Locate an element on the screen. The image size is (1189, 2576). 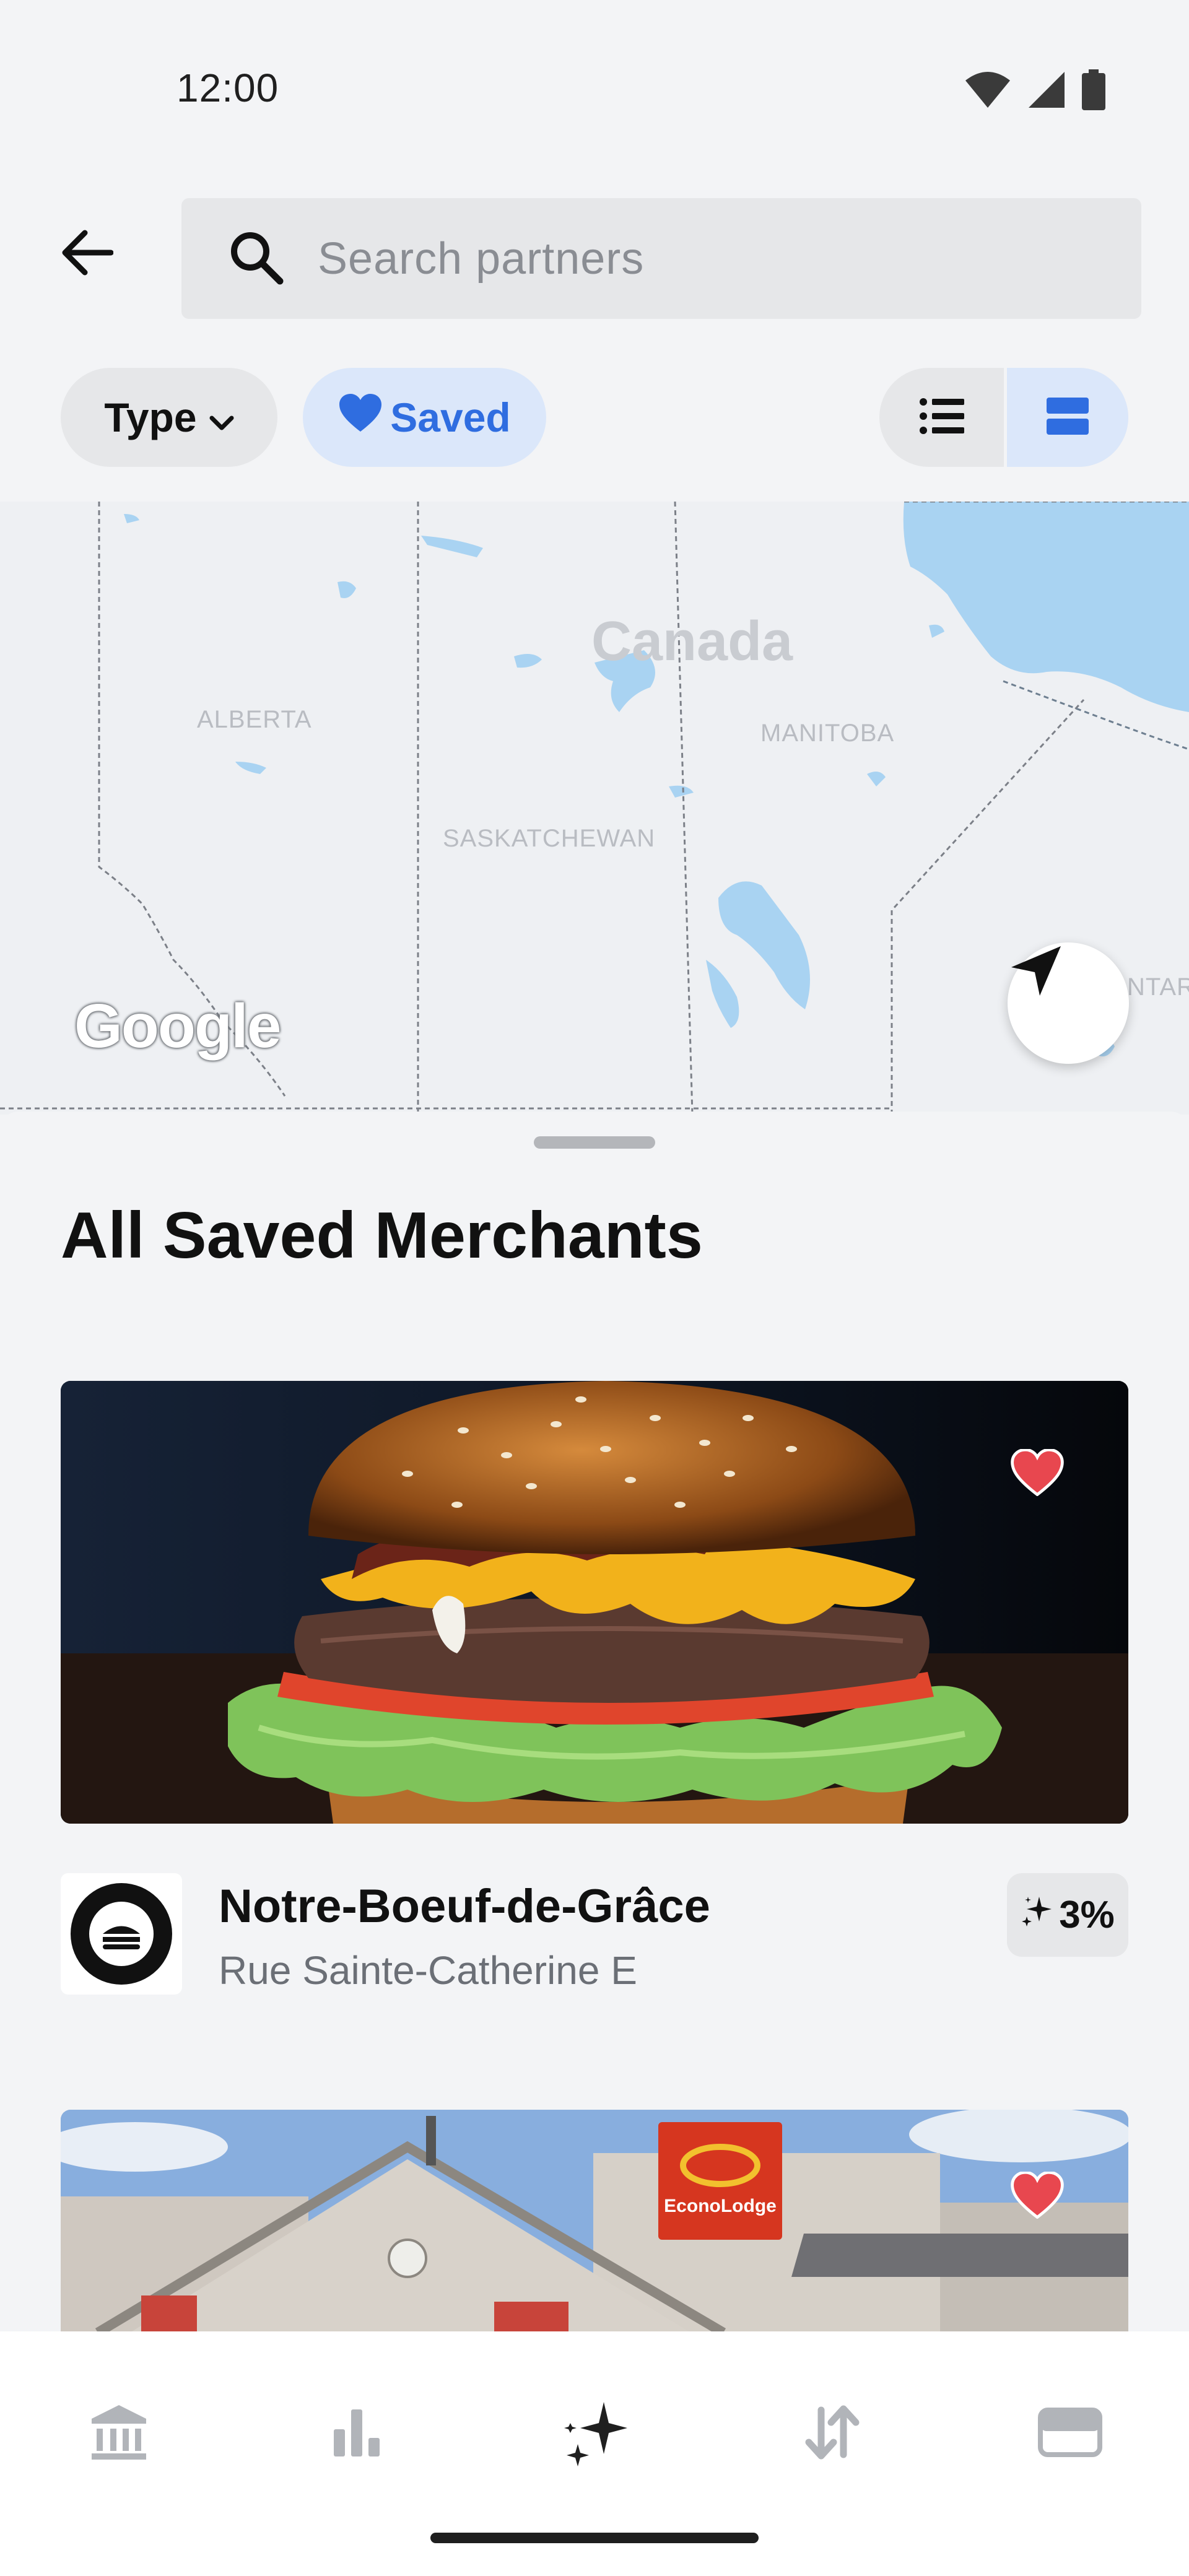
bottom-navigation is located at coordinates (594, 2453).